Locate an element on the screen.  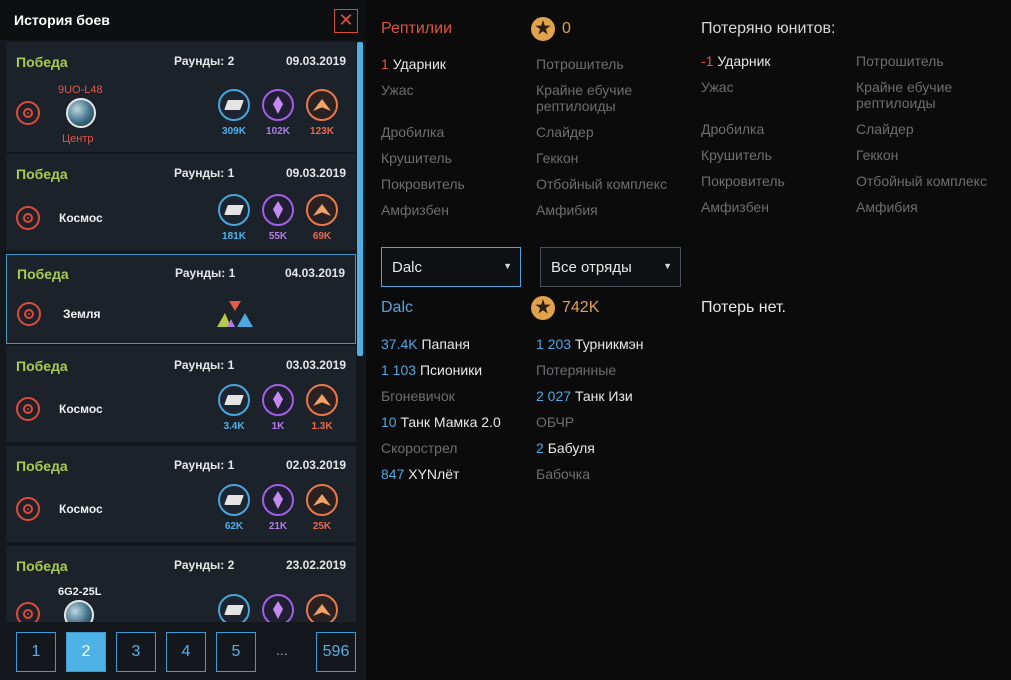
ally-unit: Скорострел is located at coordinates (419, 448).